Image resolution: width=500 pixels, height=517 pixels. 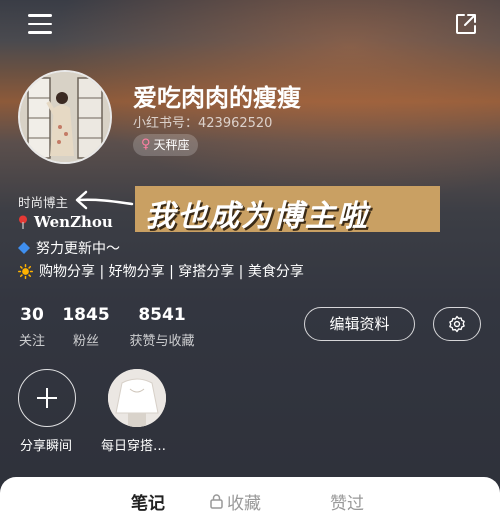 I want to click on profile-tag: 时尚博主, so click(x=43, y=202).